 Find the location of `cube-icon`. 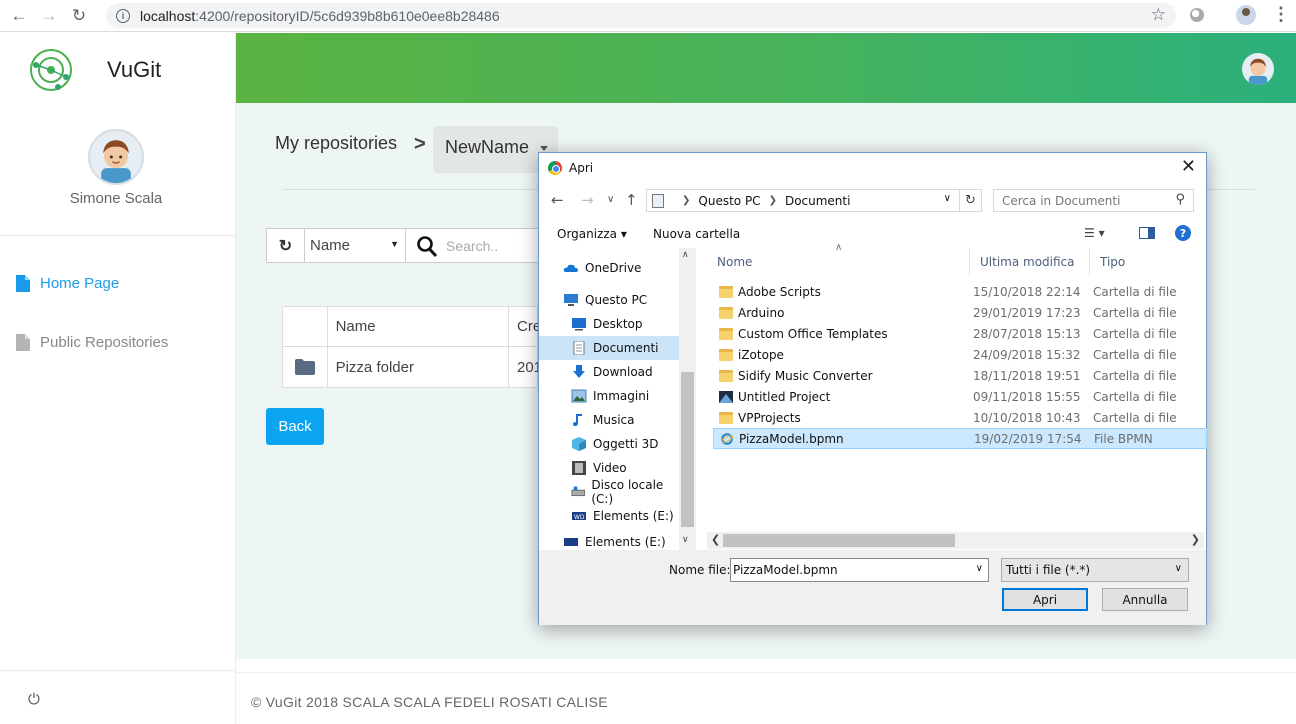

cube-icon is located at coordinates (579, 444).